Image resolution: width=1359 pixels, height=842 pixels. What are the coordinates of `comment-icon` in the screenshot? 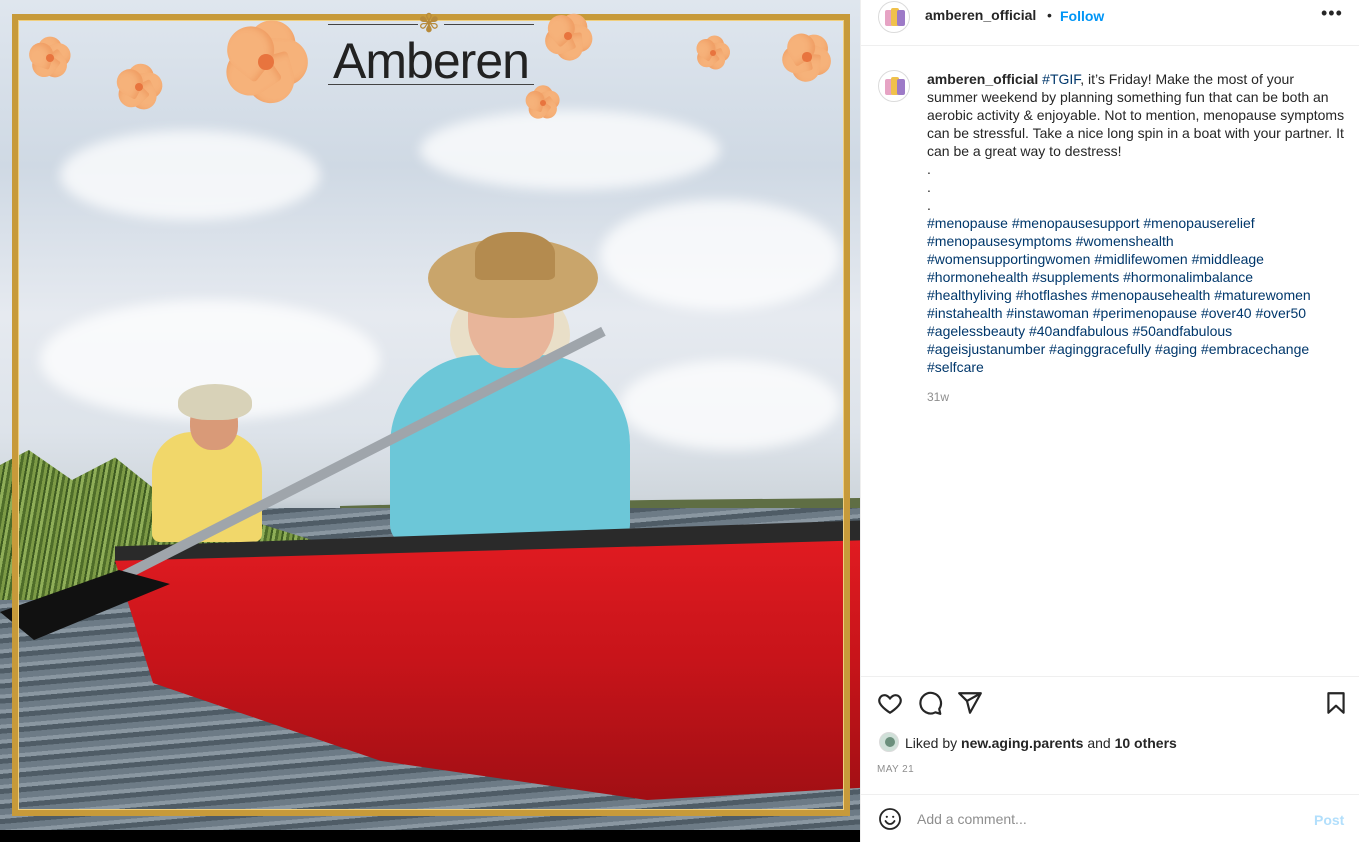 It's located at (930, 703).